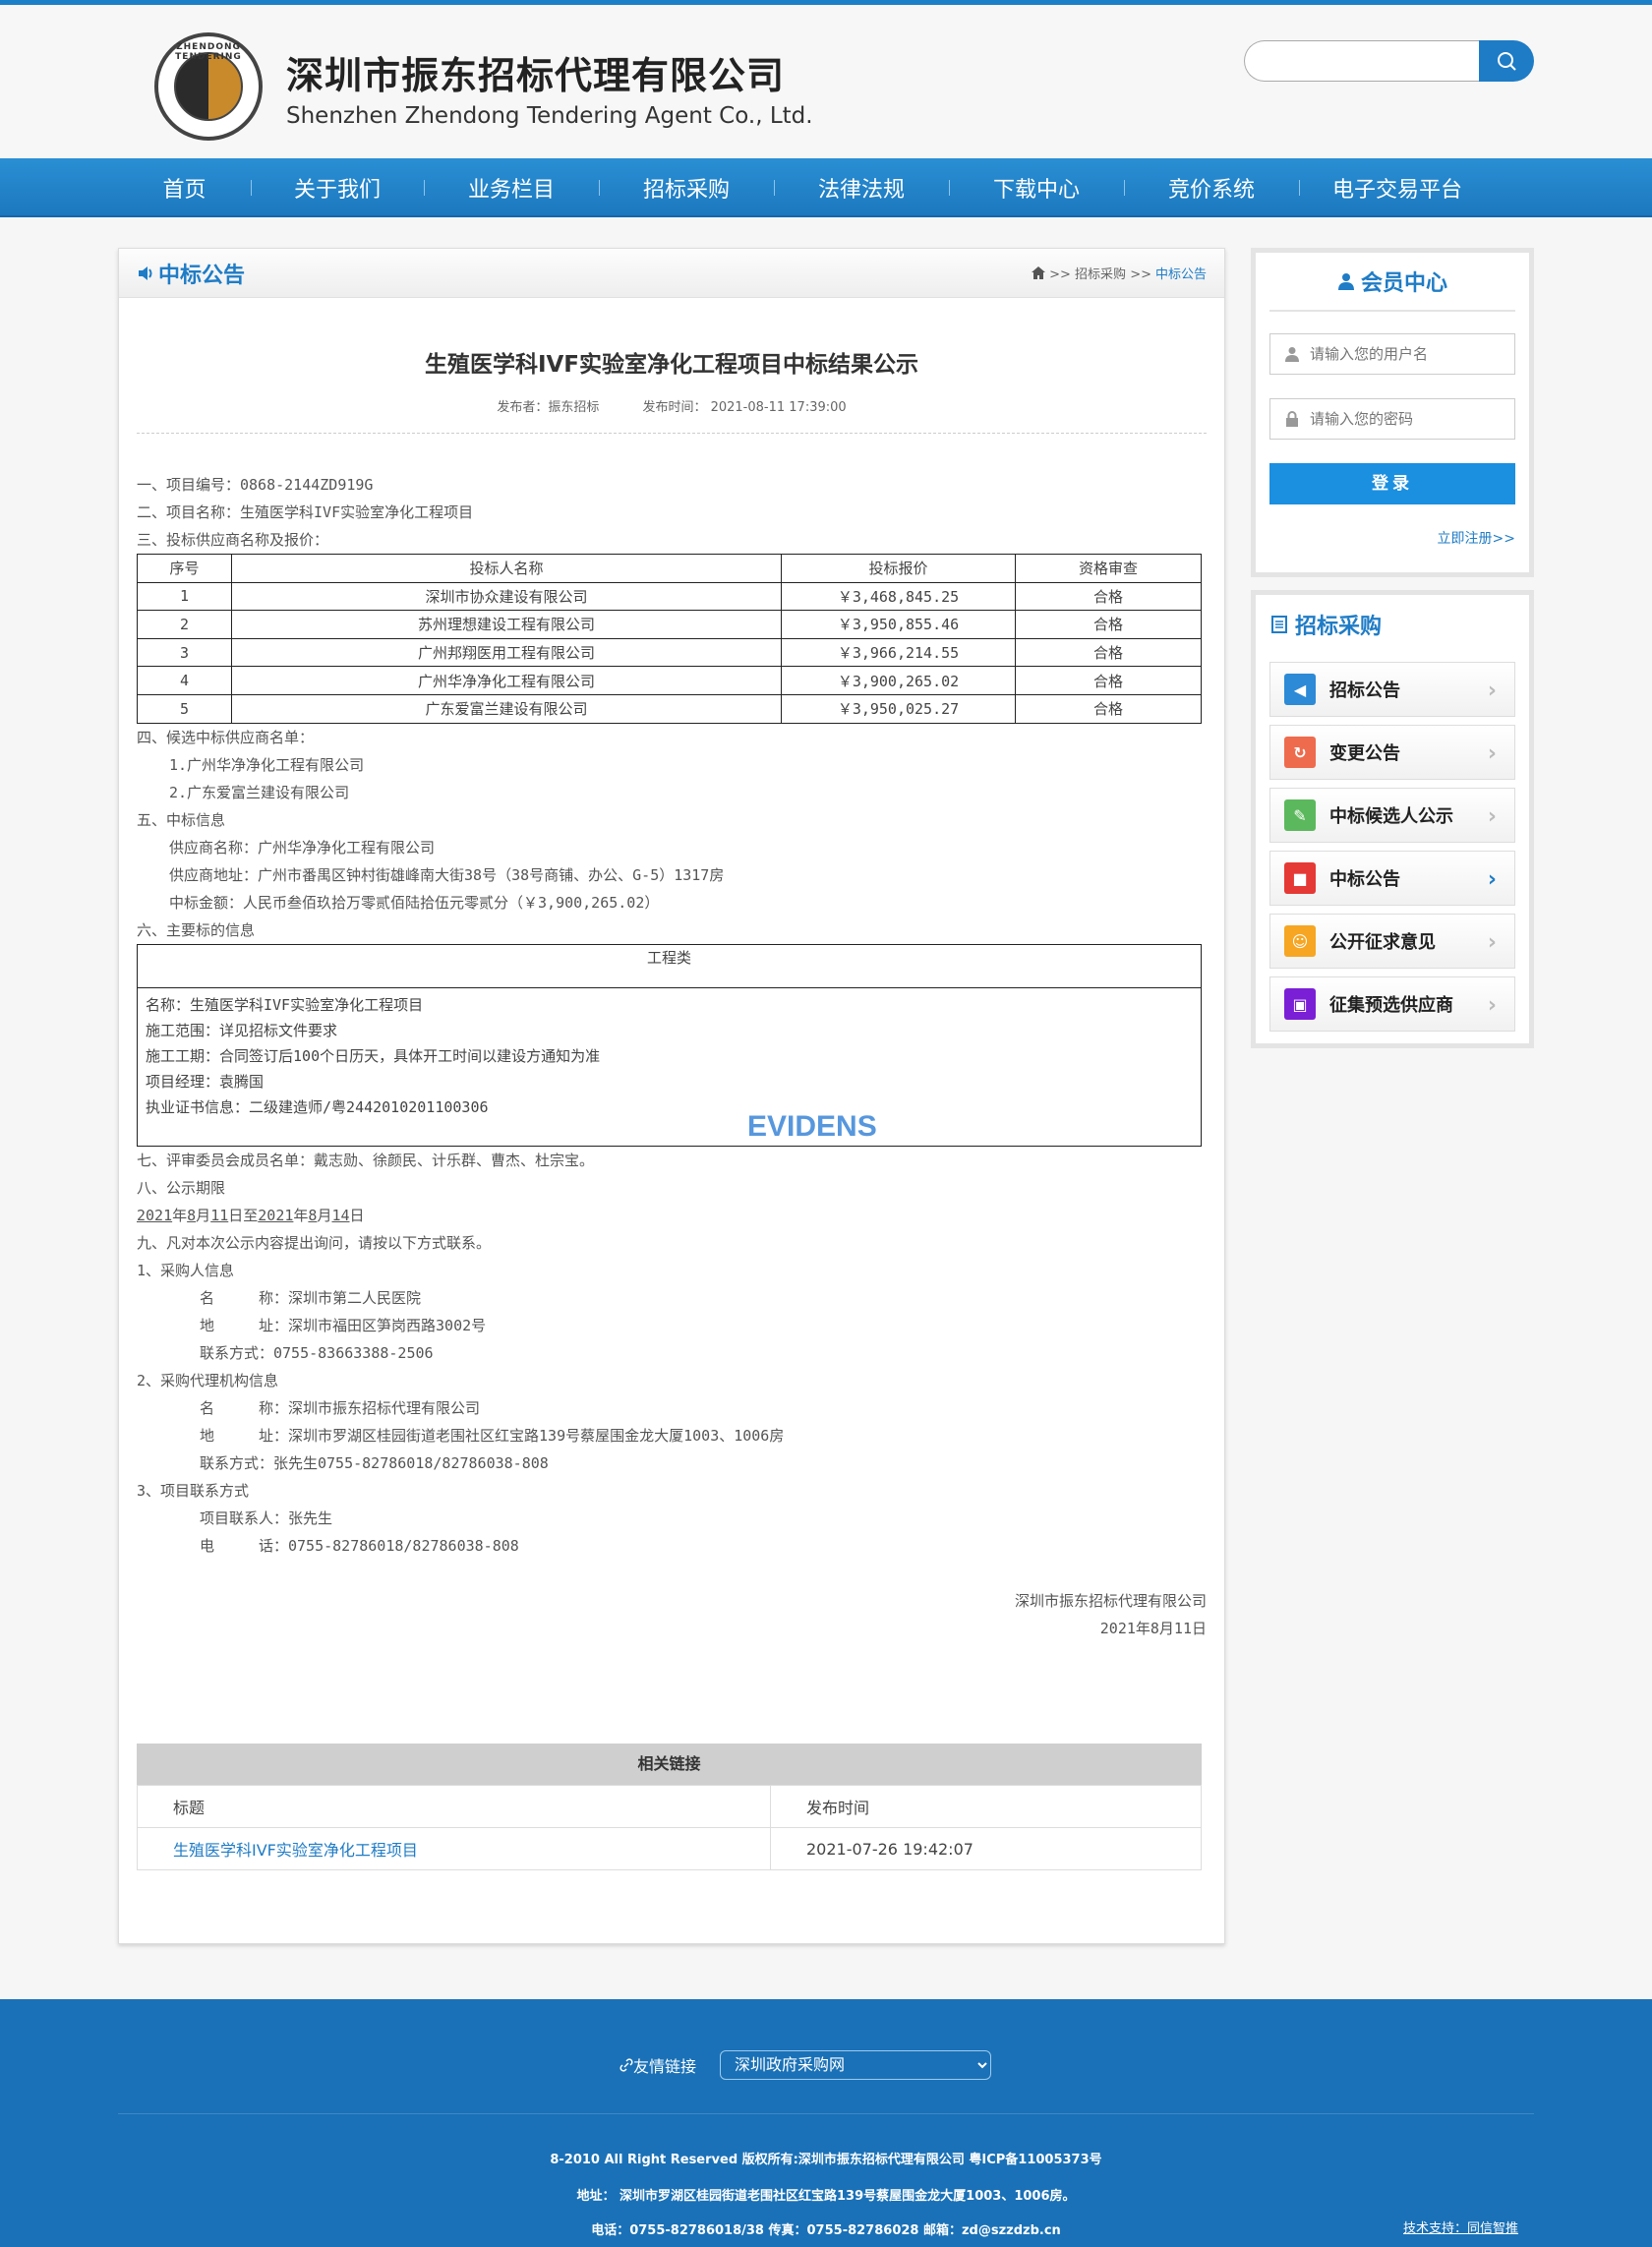  I want to click on bid-no: 3, so click(184, 652).